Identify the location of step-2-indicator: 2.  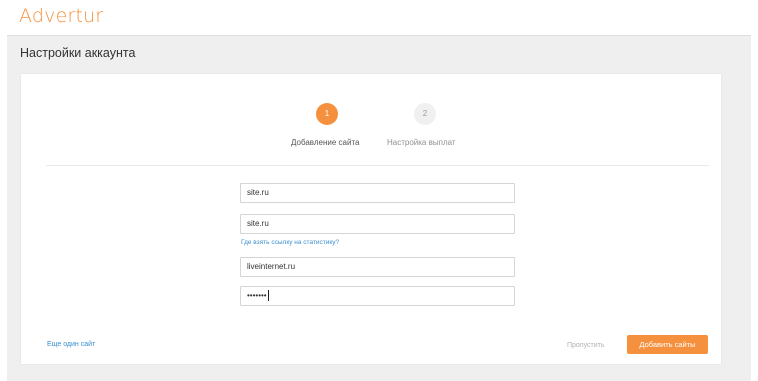
(425, 114).